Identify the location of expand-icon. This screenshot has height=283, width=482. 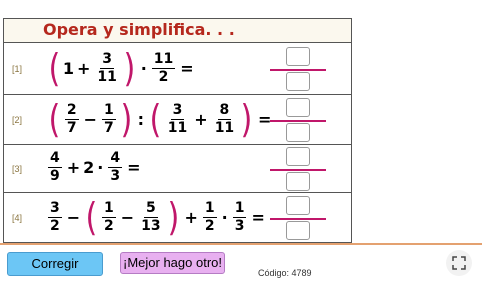
(459, 263).